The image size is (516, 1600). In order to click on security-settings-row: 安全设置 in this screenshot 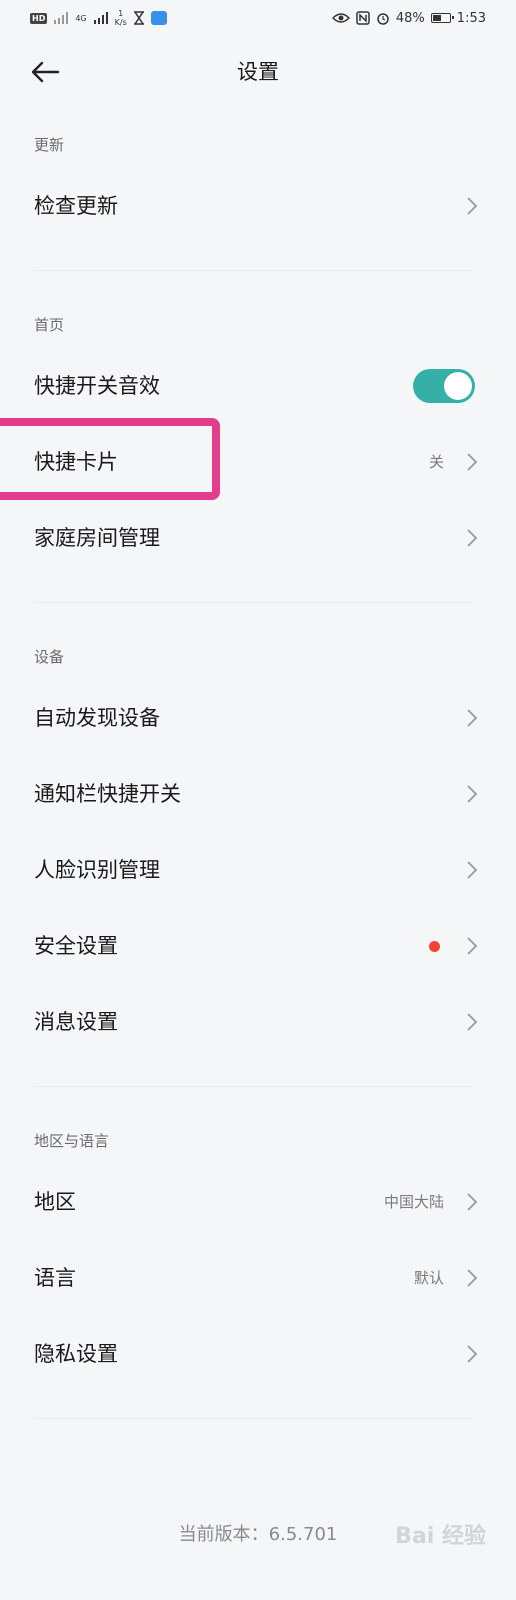, I will do `click(258, 946)`.